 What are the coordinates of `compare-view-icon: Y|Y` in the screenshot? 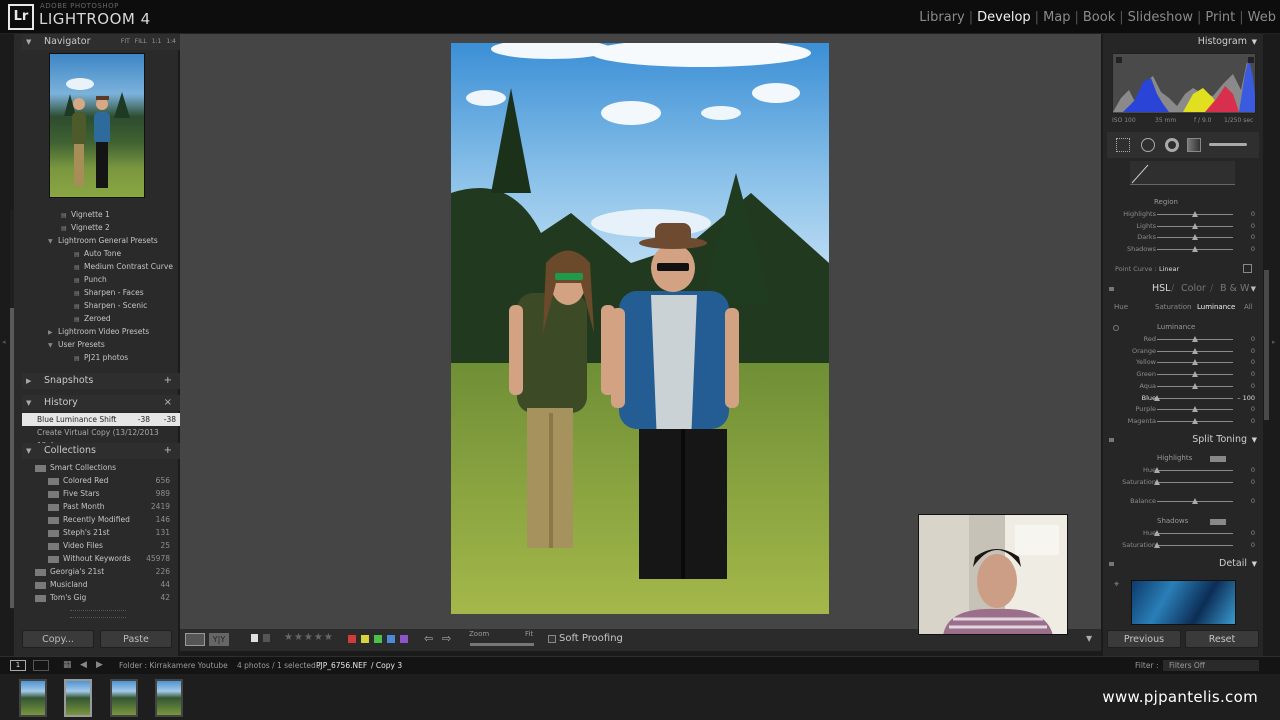 It's located at (219, 639).